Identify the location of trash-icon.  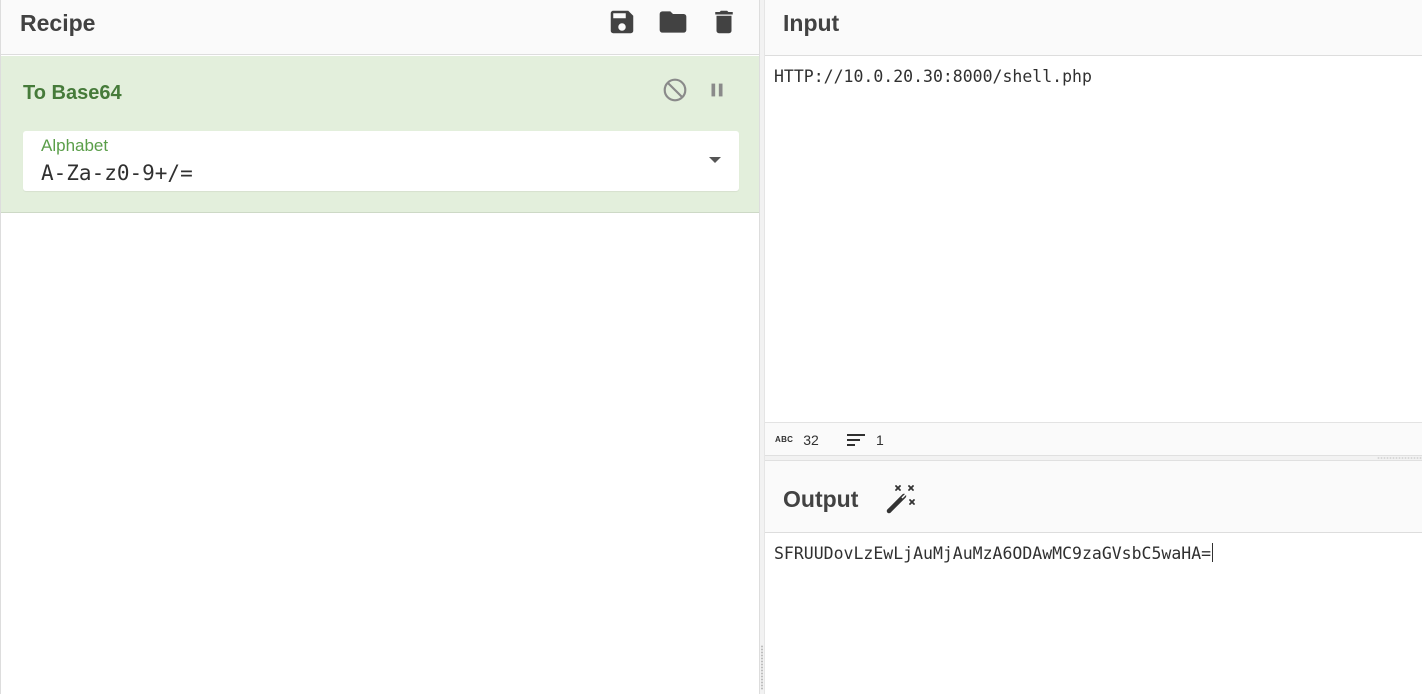
(724, 22).